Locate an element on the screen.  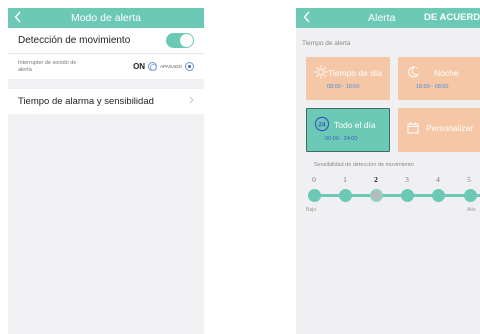
high-label: Alto is located at coordinates (471, 210).